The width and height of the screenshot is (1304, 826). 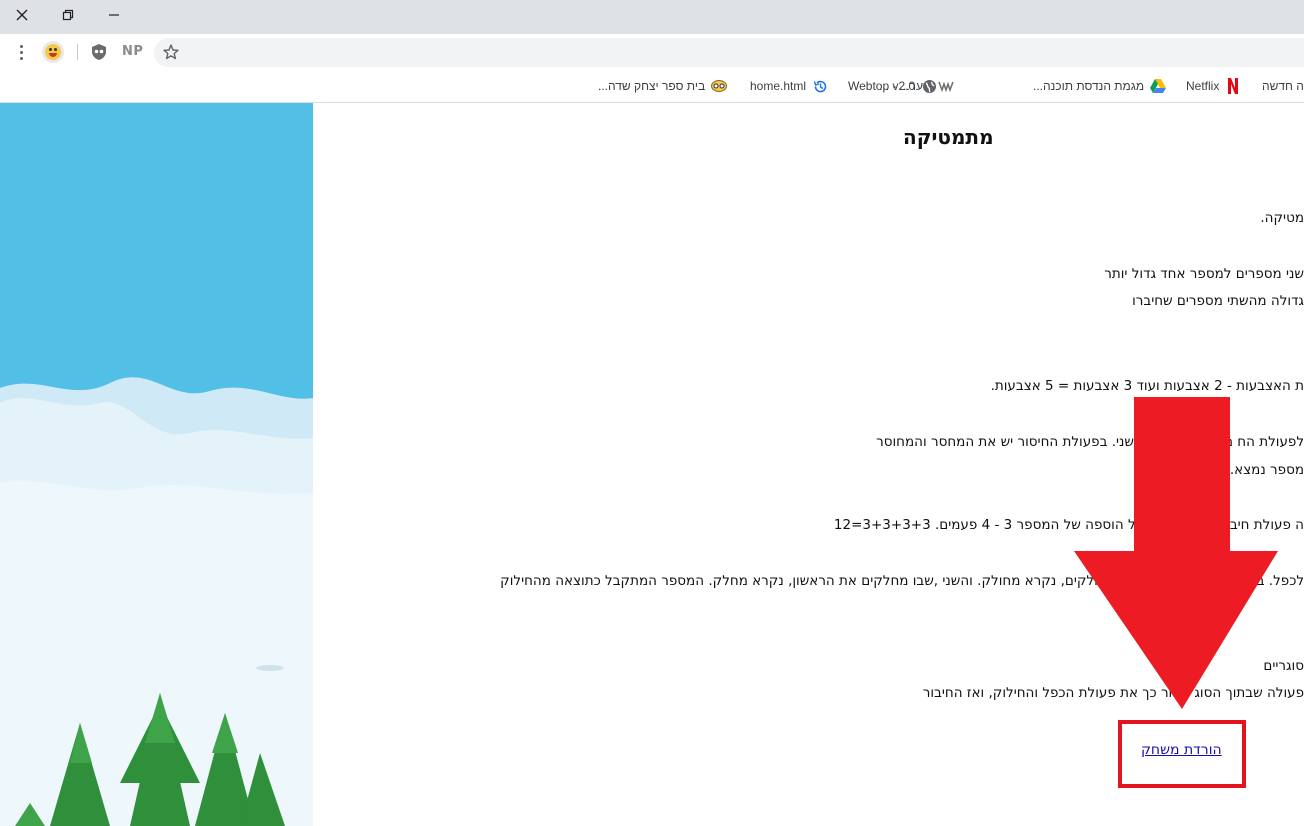 What do you see at coordinates (1158, 86) in the screenshot?
I see `google-drive-icon` at bounding box center [1158, 86].